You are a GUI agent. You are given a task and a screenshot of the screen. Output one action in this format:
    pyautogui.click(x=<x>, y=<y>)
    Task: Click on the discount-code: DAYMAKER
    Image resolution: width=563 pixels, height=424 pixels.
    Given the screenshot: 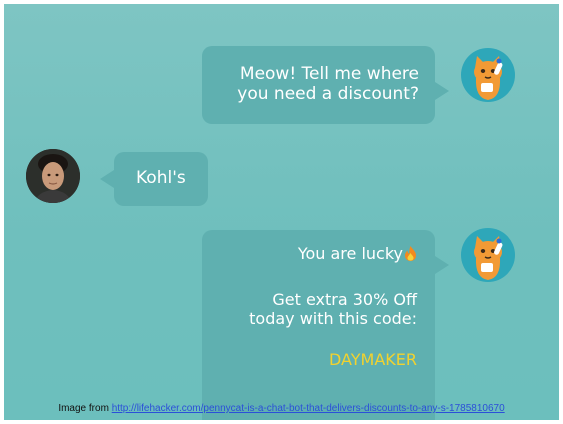 What is the action you would take?
    pyautogui.click(x=373, y=359)
    